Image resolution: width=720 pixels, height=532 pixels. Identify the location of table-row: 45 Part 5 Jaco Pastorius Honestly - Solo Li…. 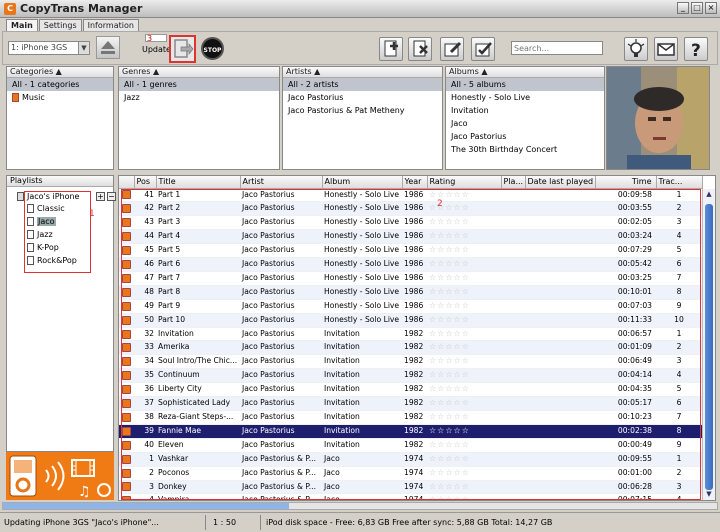
(410, 251).